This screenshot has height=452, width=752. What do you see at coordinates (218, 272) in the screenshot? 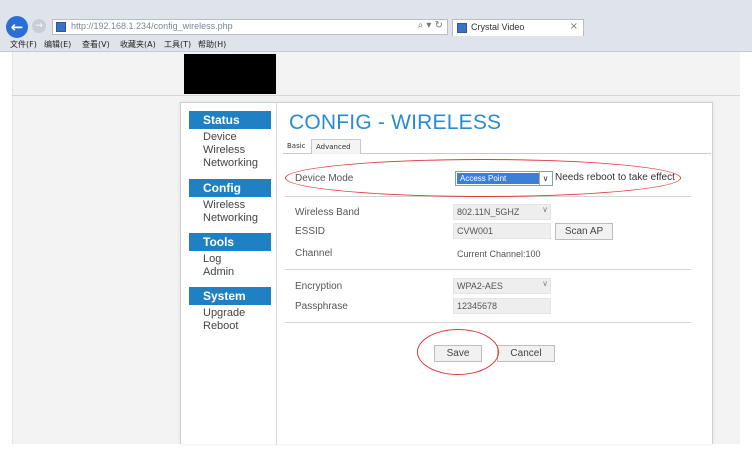
I see `sidebar-item-admin: Admin` at bounding box center [218, 272].